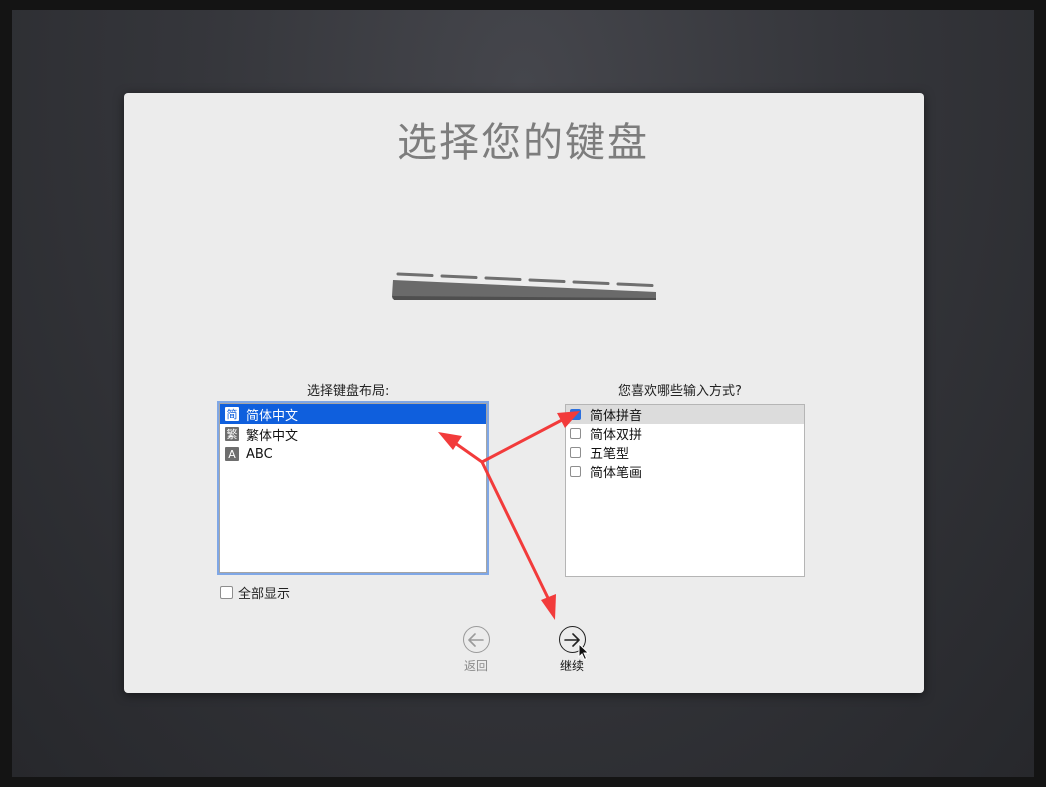 Image resolution: width=1046 pixels, height=787 pixels. Describe the element at coordinates (685, 471) in the screenshot. I see `method-item-stroke: 简体笔画` at that location.